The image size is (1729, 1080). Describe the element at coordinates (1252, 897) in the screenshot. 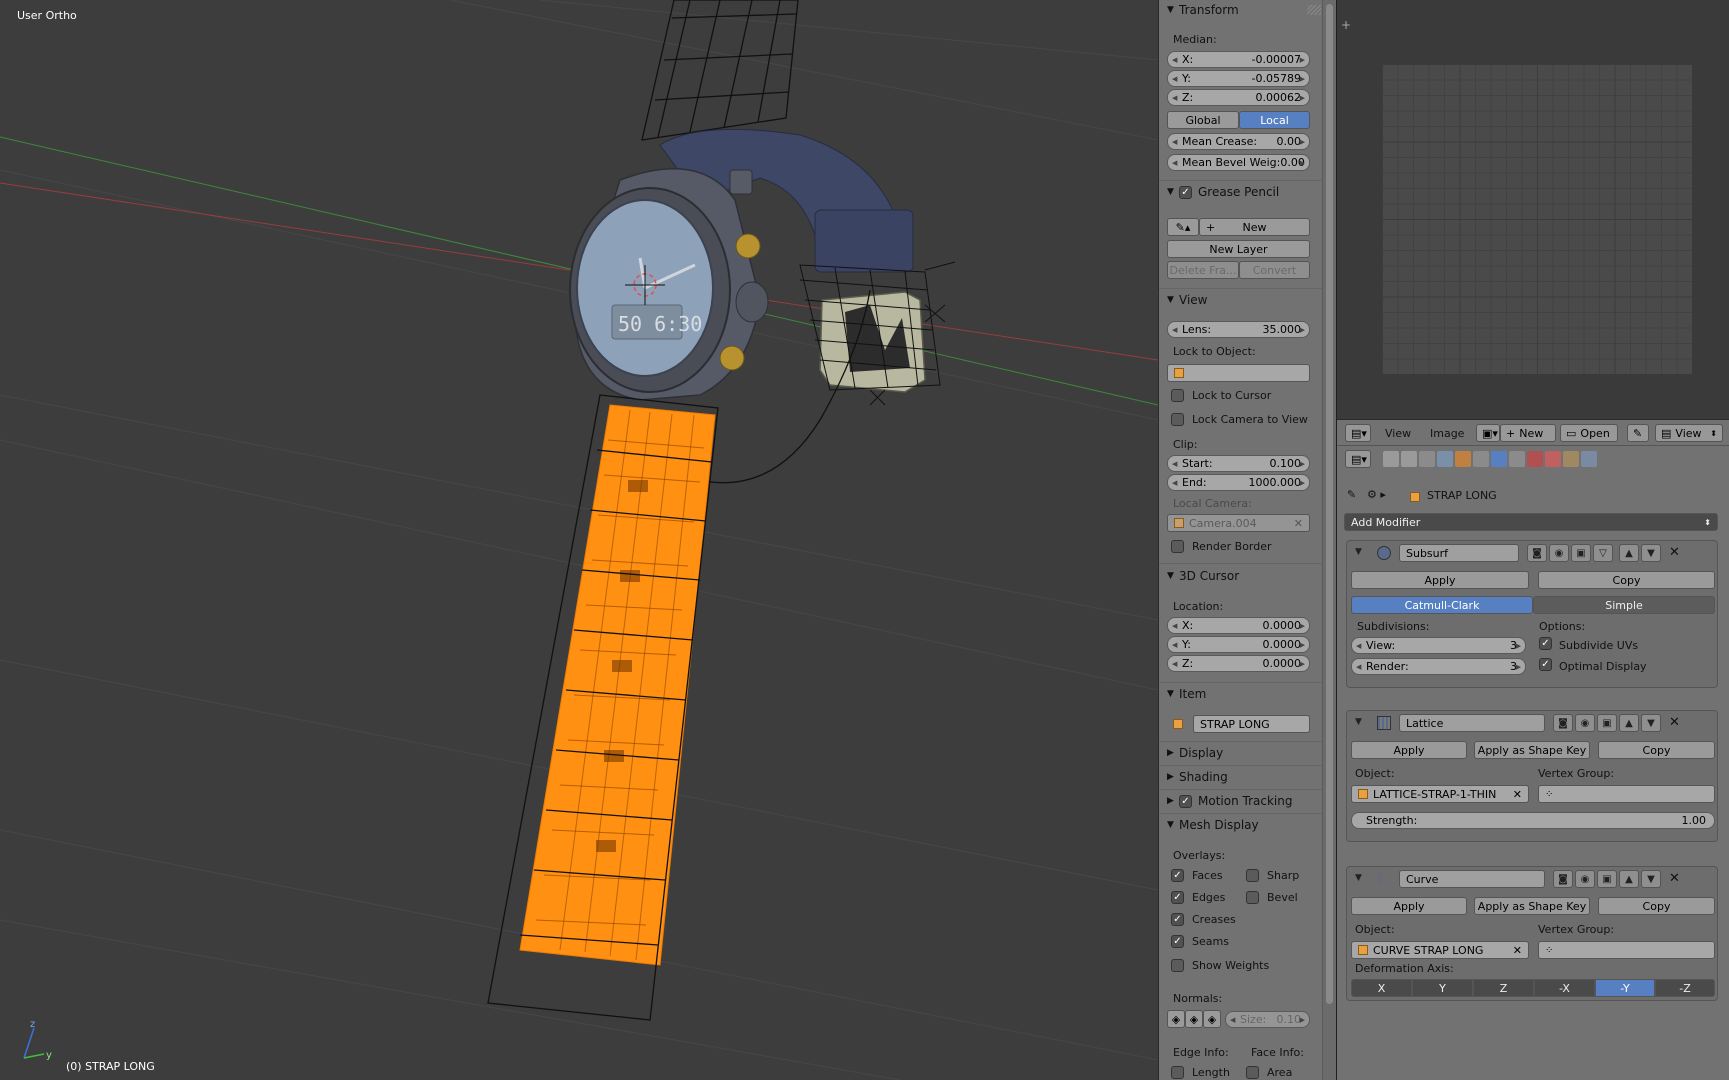

I see `bevel-checkbox` at that location.